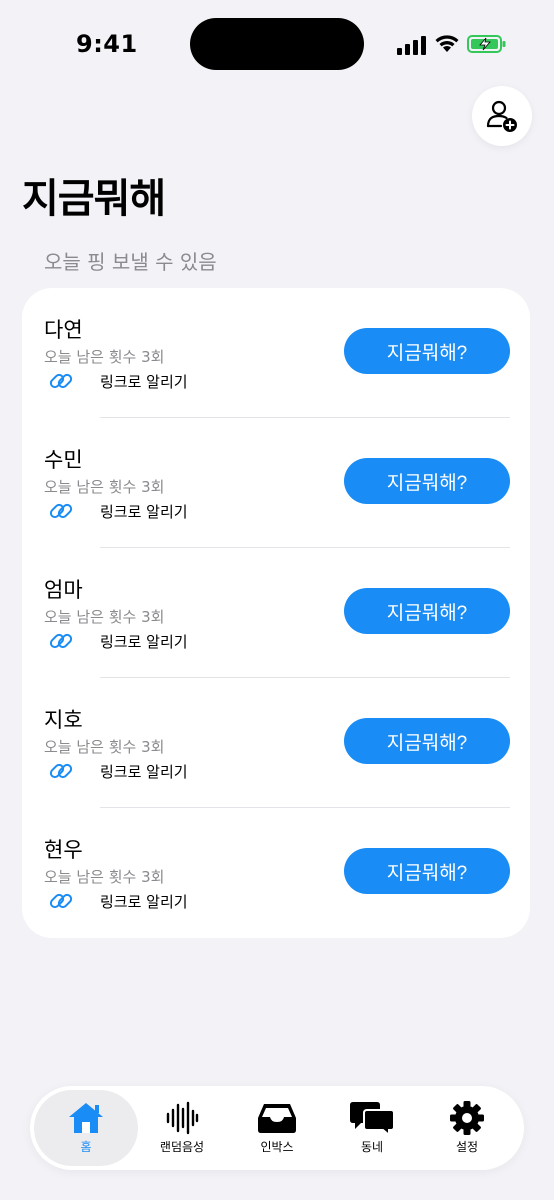 The width and height of the screenshot is (554, 1200). I want to click on gear-icon, so click(467, 1118).